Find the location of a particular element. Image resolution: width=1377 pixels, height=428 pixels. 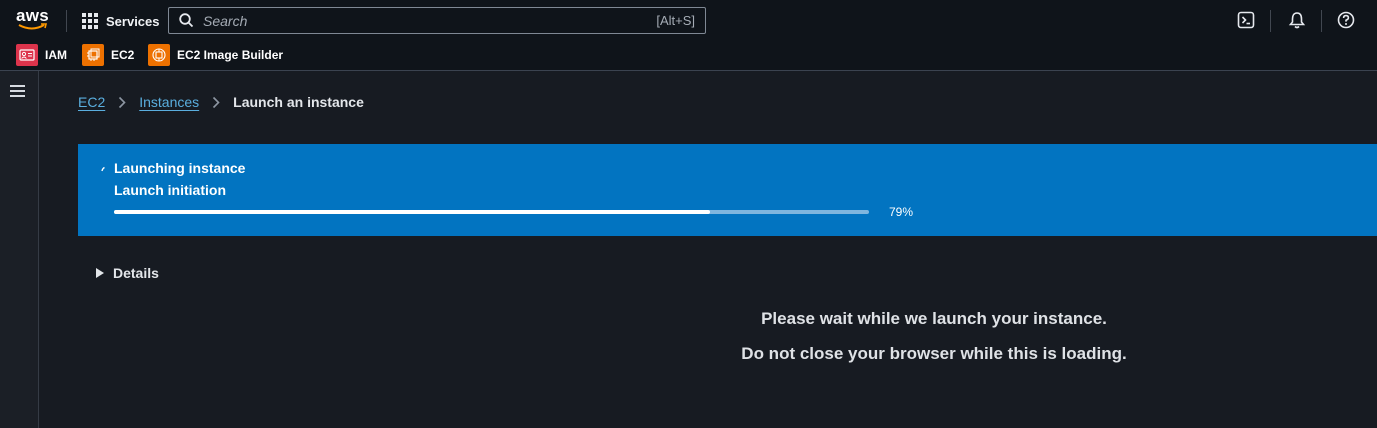

image-builder-icon is located at coordinates (159, 55).